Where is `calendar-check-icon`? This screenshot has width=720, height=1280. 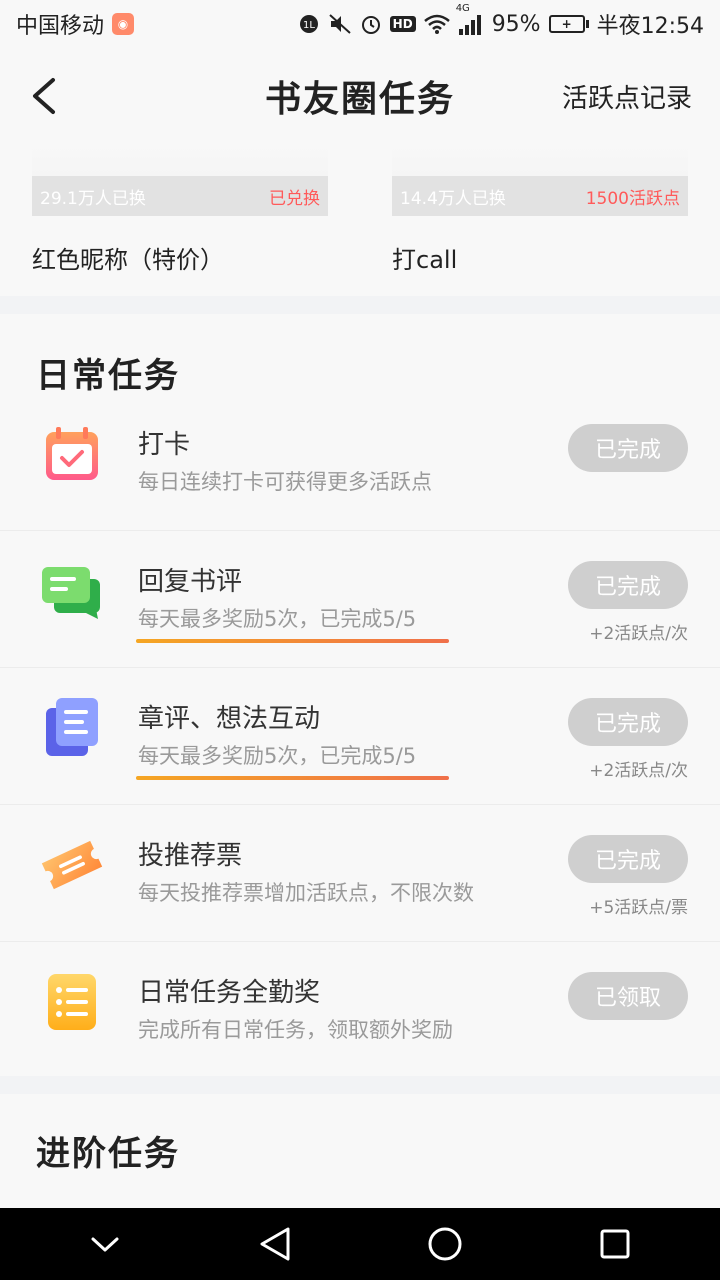
calendar-check-icon is located at coordinates (72, 454).